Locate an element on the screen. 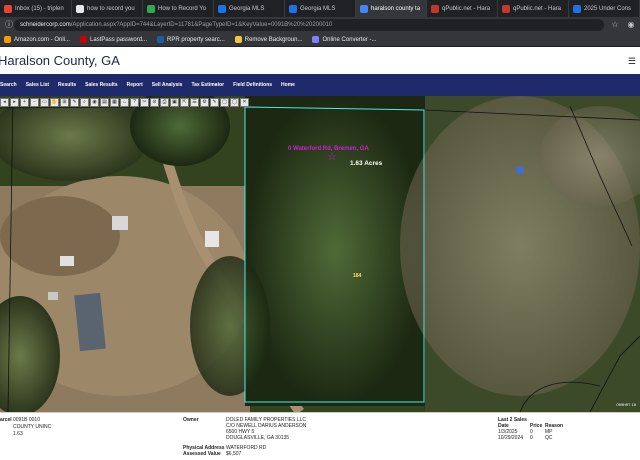 This screenshot has width=640, height=460. nav-item: Sales Results is located at coordinates (101, 85).